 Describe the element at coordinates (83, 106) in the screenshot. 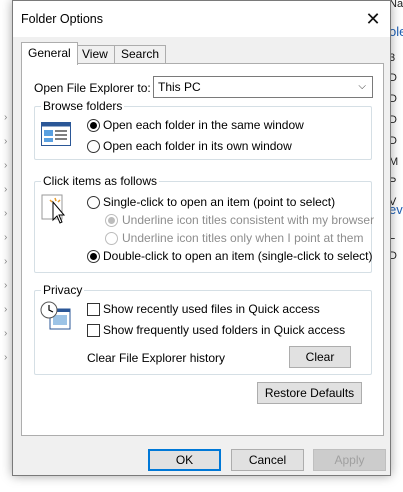

I see `browse-folders-legend: Browse folders` at that location.